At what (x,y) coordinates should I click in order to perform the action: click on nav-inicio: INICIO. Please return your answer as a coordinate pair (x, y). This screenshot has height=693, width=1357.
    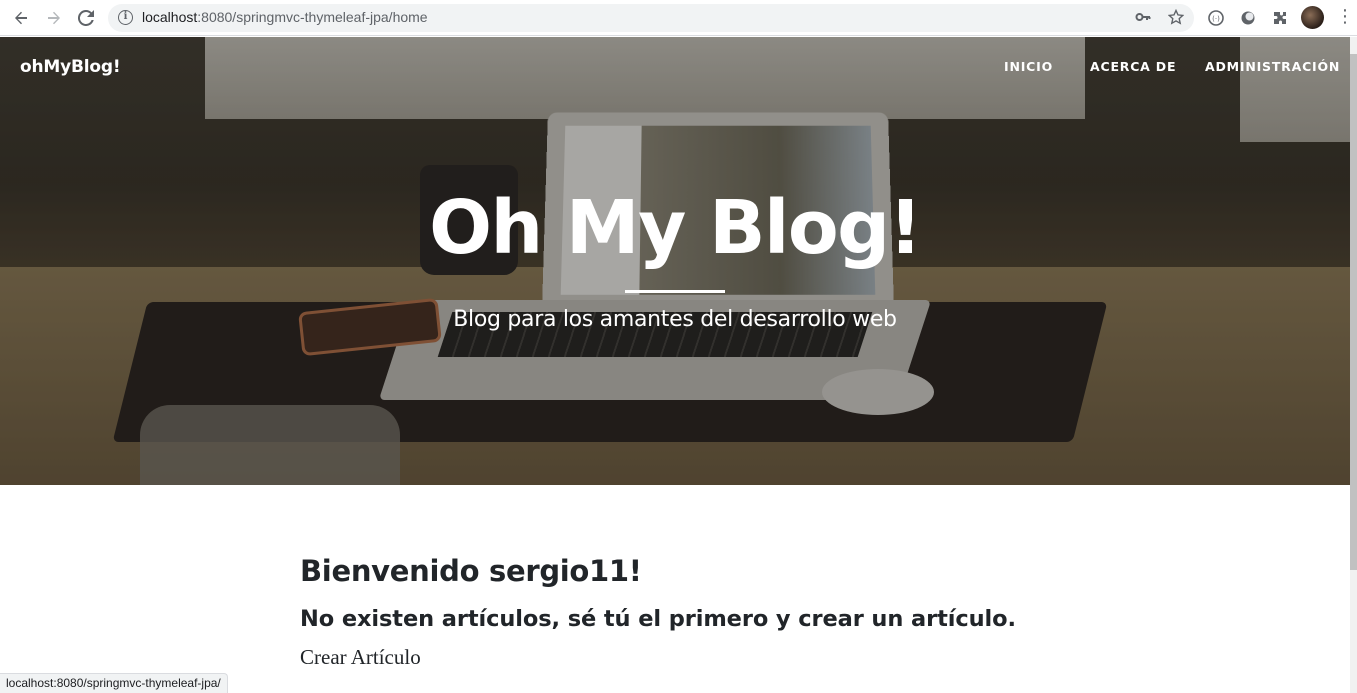
    Looking at the image, I should click on (1028, 66).